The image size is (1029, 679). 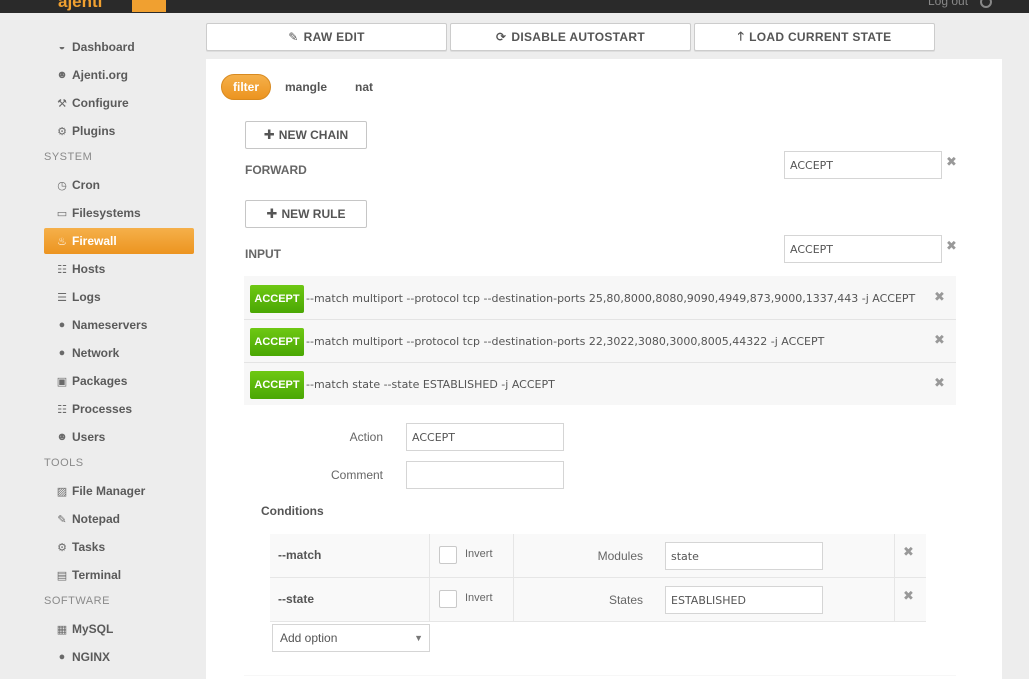 I want to click on sidebar-item-processes: ☷ Processes, so click(x=119, y=409).